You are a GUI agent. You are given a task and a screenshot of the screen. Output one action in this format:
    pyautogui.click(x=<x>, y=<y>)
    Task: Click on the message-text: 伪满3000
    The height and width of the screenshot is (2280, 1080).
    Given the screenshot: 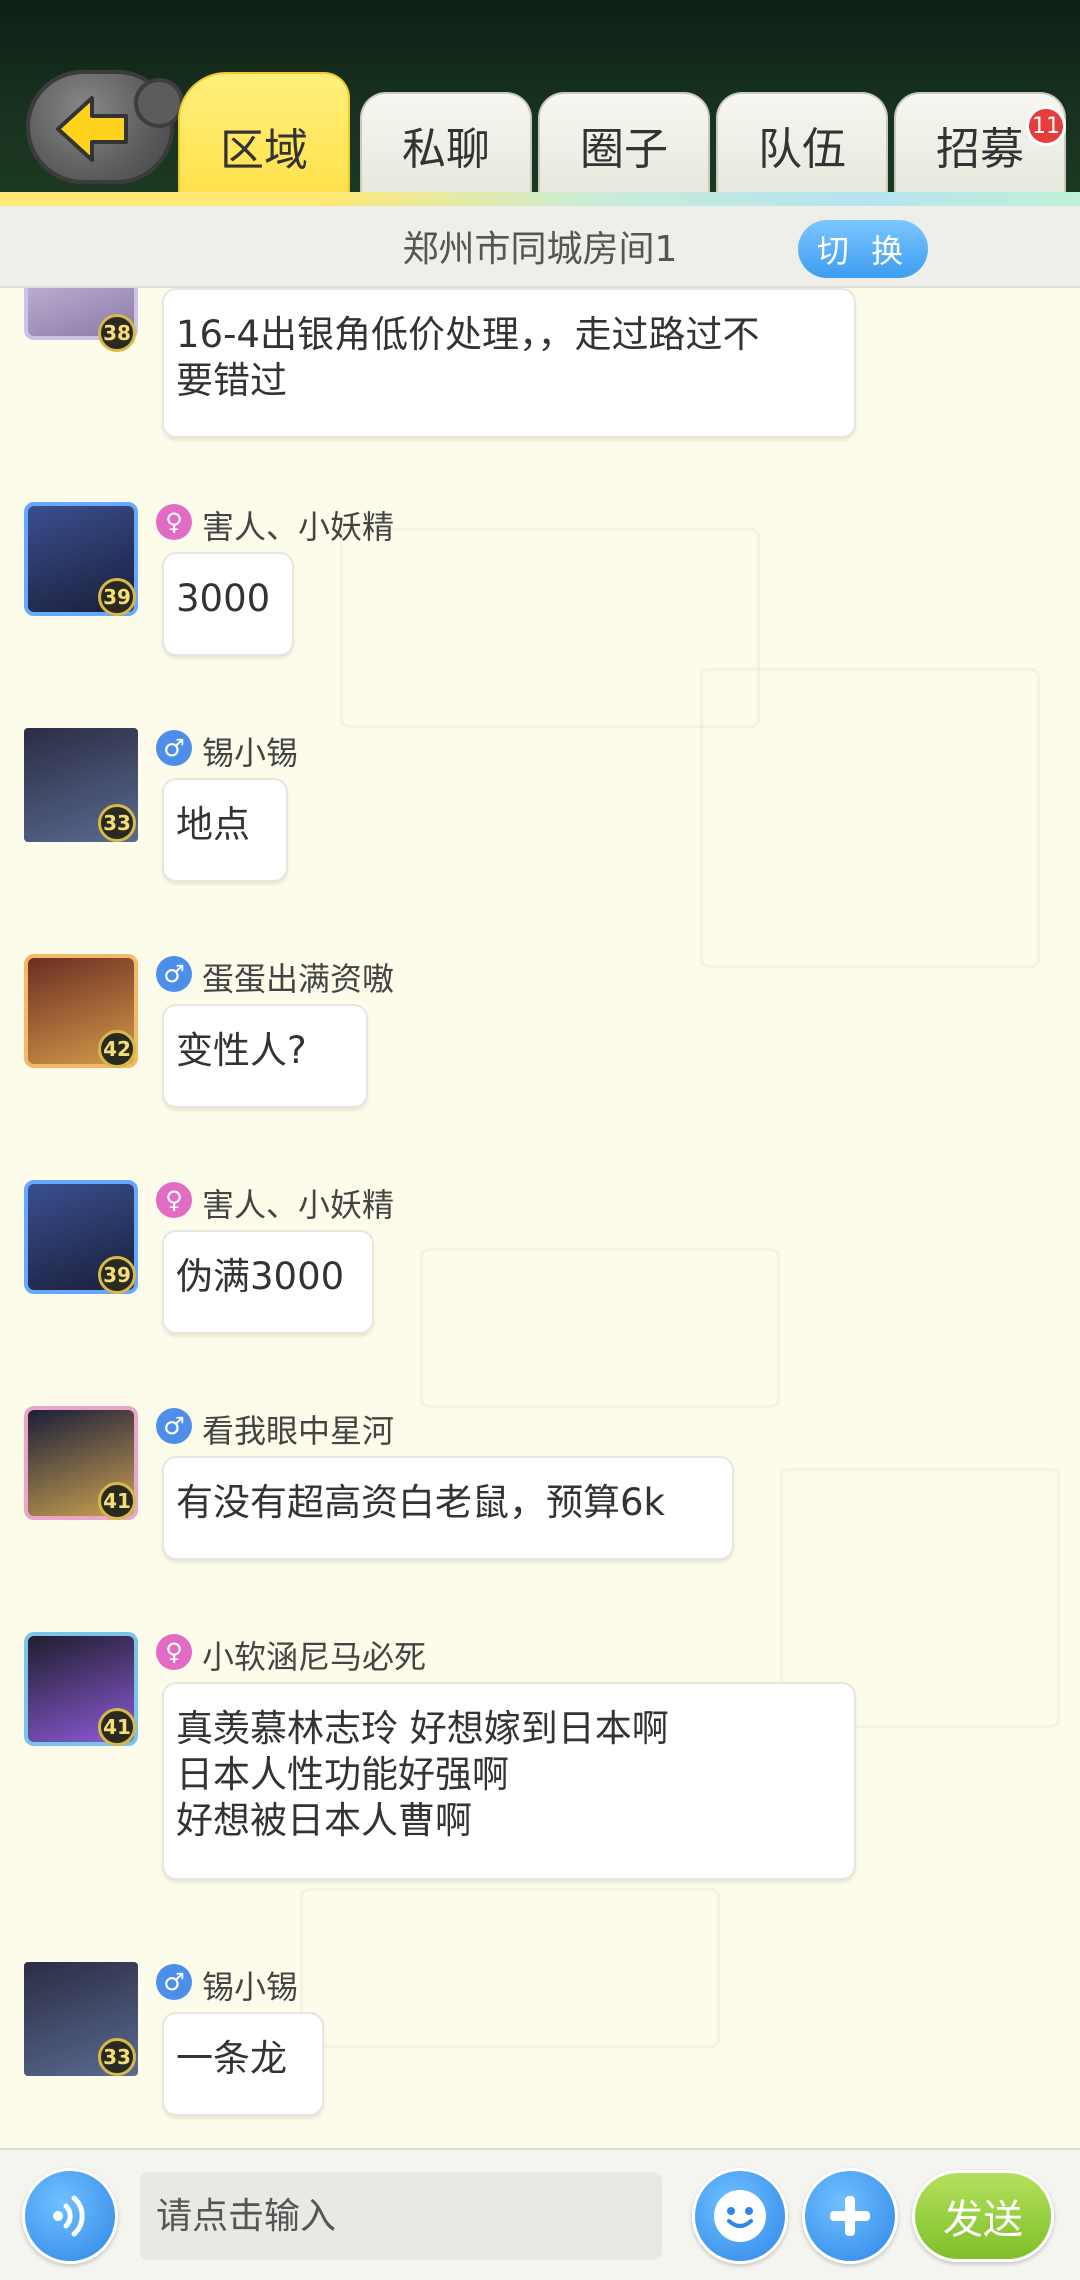 What is the action you would take?
    pyautogui.click(x=260, y=1276)
    